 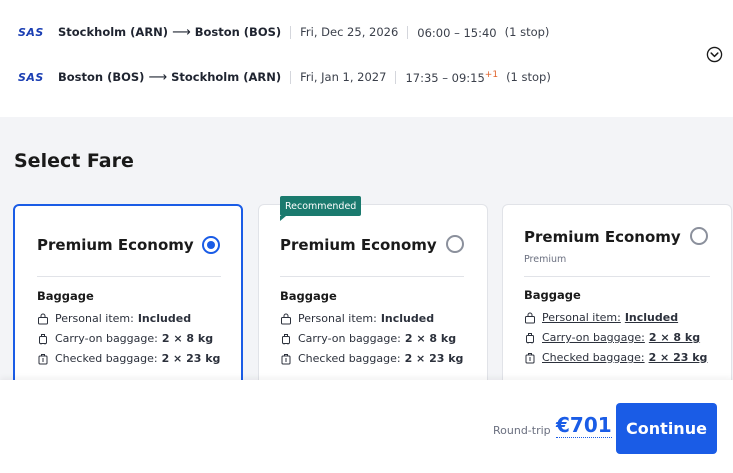 I want to click on total-price: €701, so click(x=584, y=425).